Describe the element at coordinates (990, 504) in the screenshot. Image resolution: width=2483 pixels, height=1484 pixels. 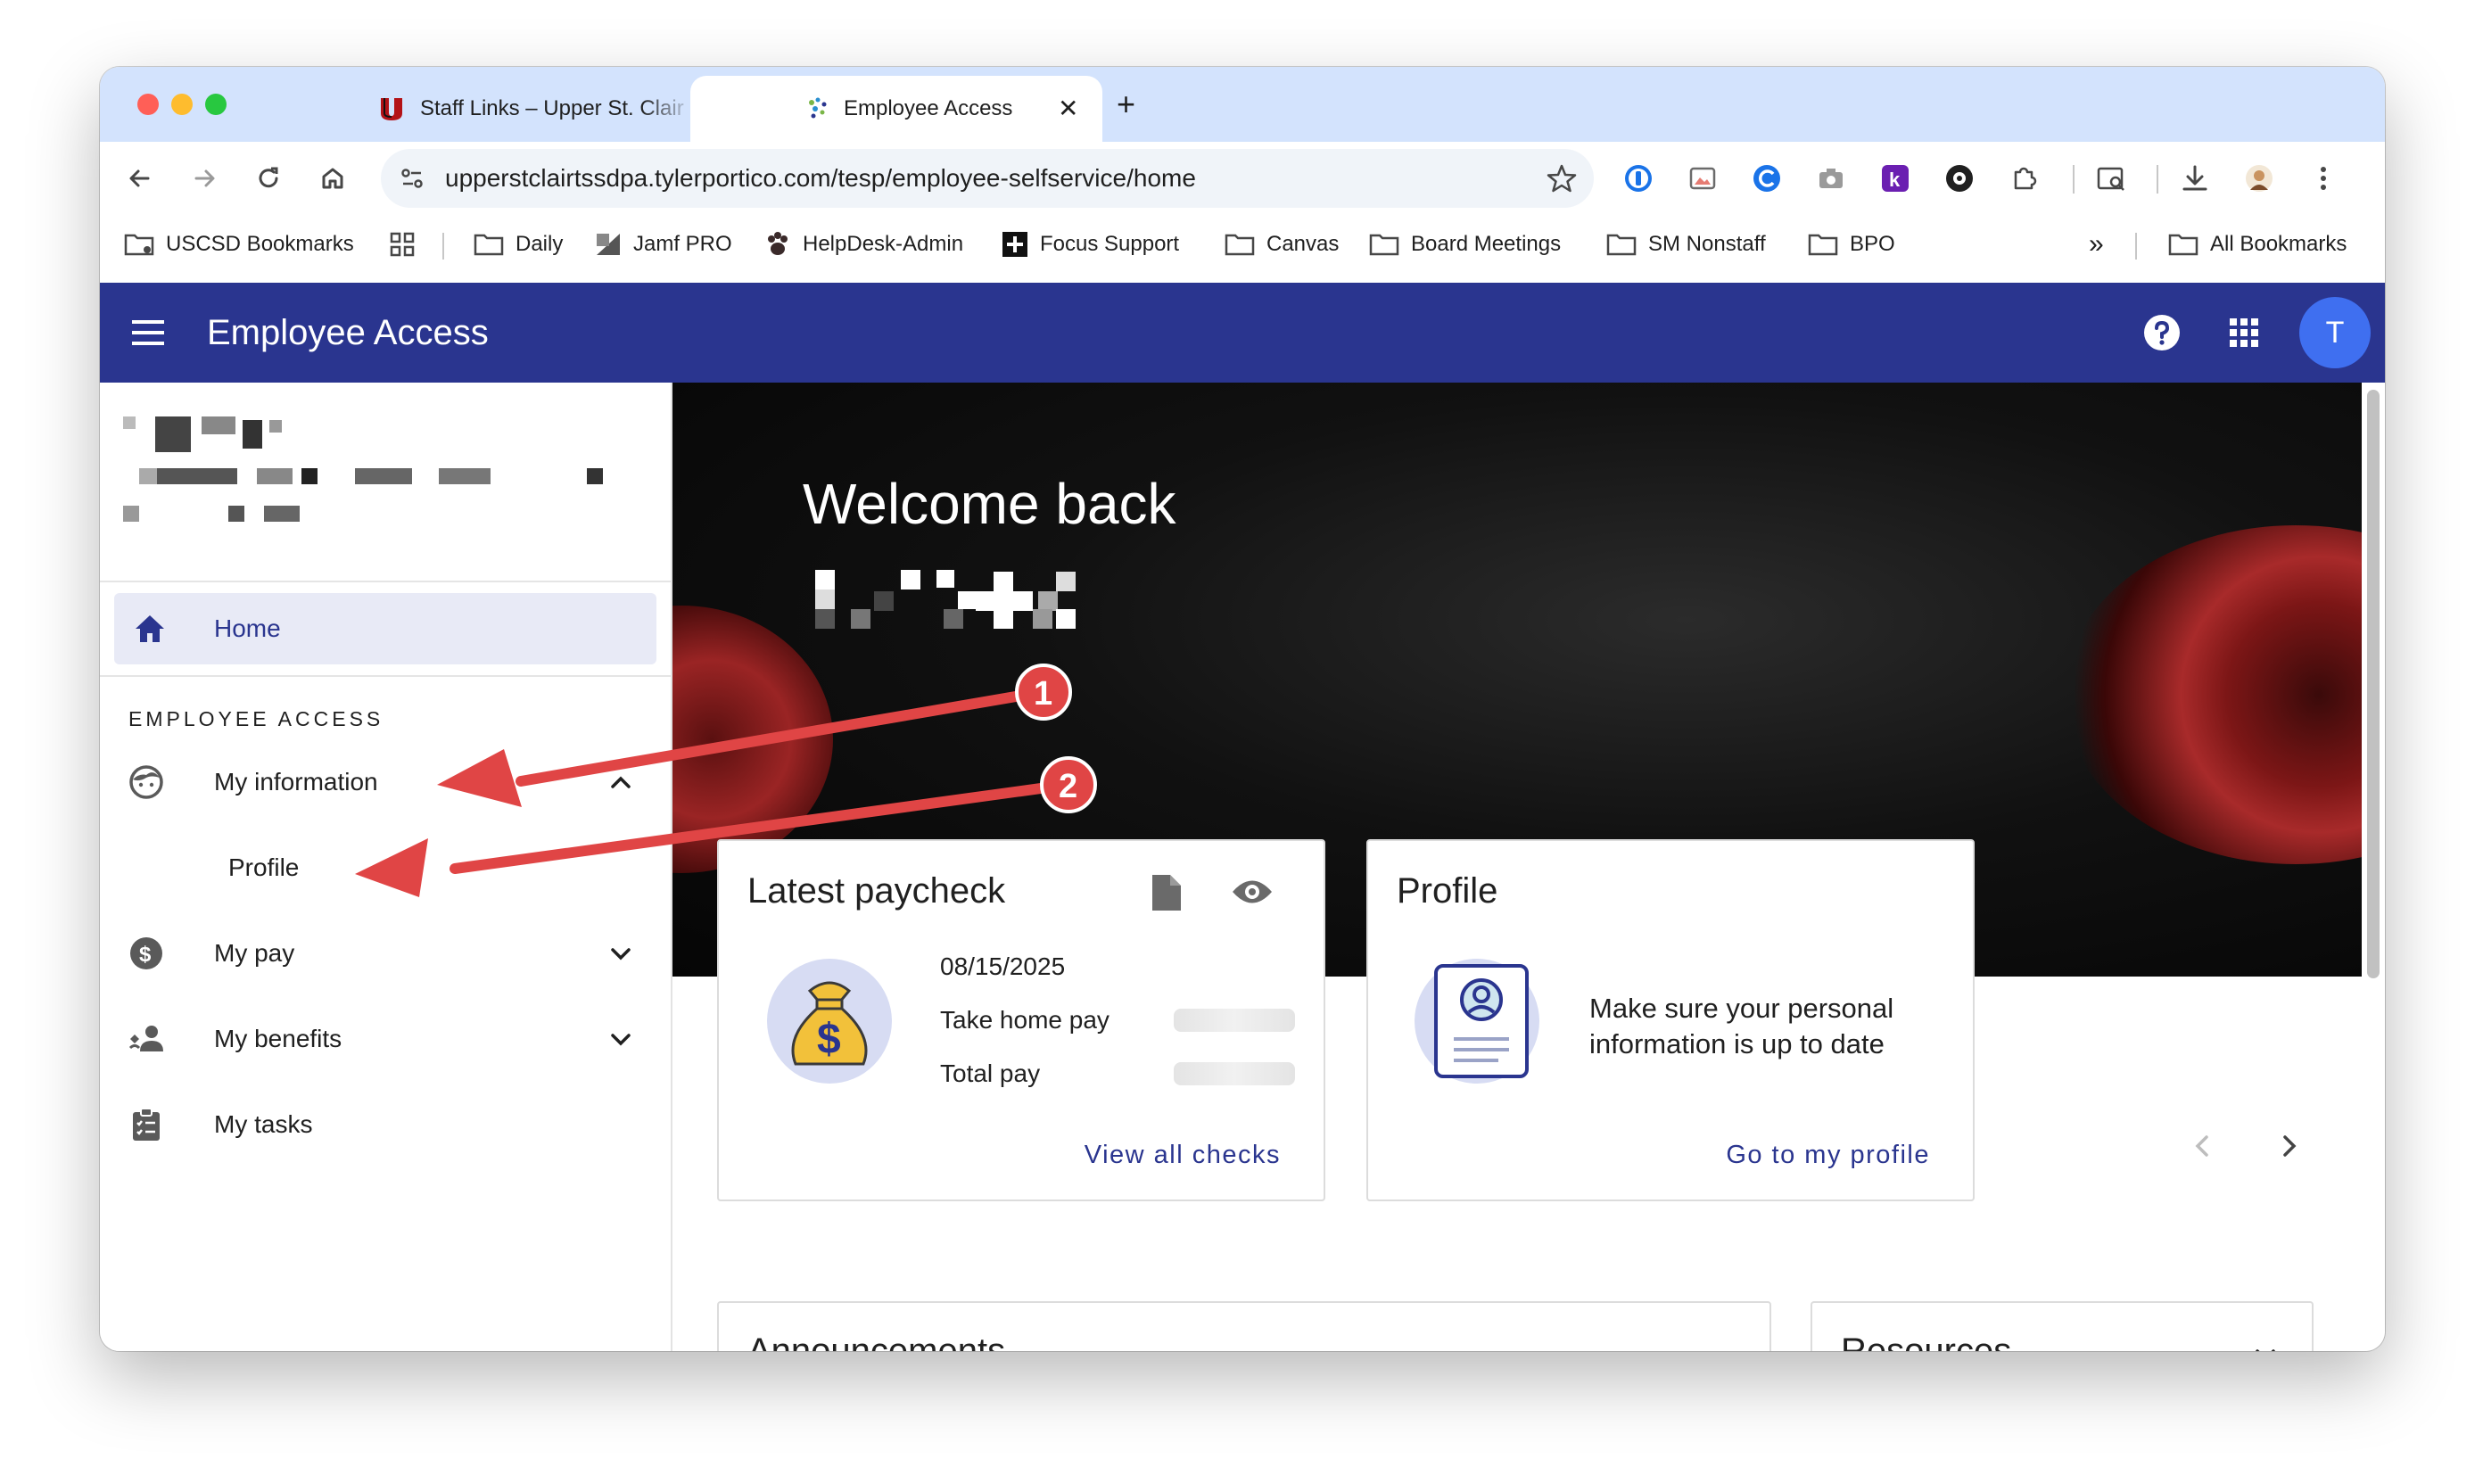
I see `welcome-heading: Welcome back` at that location.